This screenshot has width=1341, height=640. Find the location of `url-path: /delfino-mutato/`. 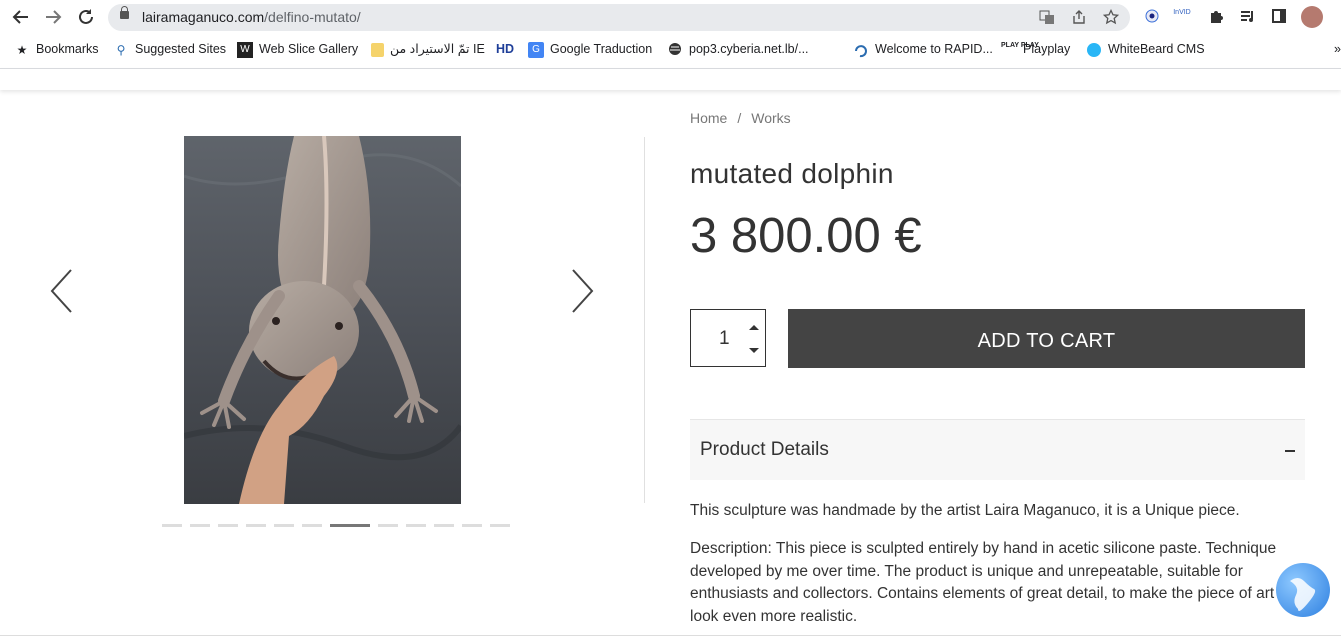

url-path: /delfino-mutato/ is located at coordinates (312, 17).